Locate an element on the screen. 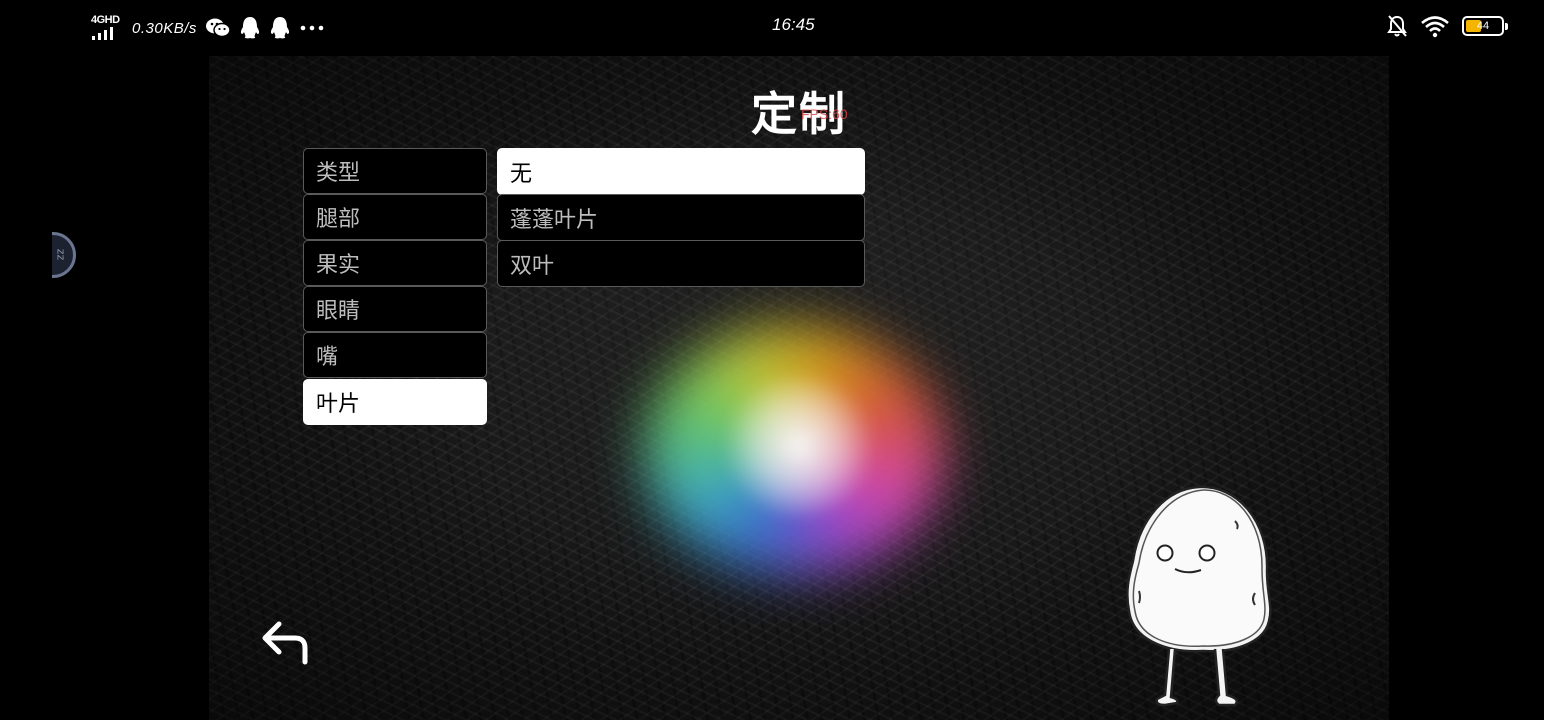  potato-character is located at coordinates (1199, 596).